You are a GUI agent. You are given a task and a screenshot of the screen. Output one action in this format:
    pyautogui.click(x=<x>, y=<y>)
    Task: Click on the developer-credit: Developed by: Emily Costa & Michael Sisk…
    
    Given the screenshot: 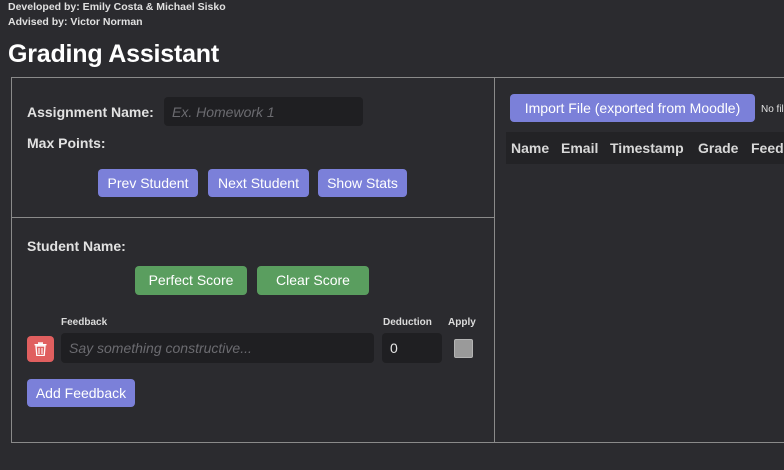 What is the action you would take?
    pyautogui.click(x=117, y=7)
    